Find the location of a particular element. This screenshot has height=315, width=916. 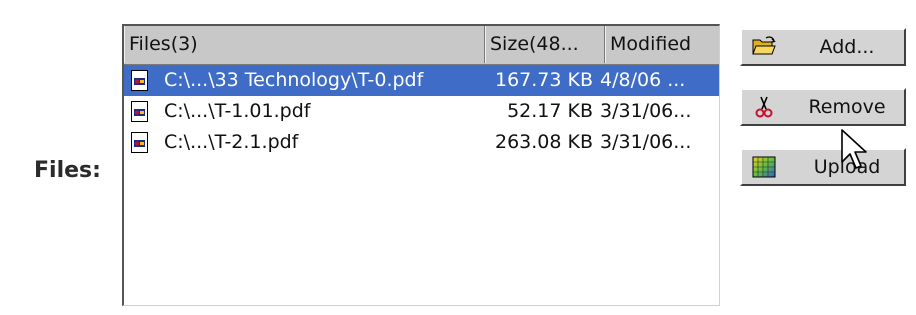

remove-button-label: Remove is located at coordinates (847, 107).